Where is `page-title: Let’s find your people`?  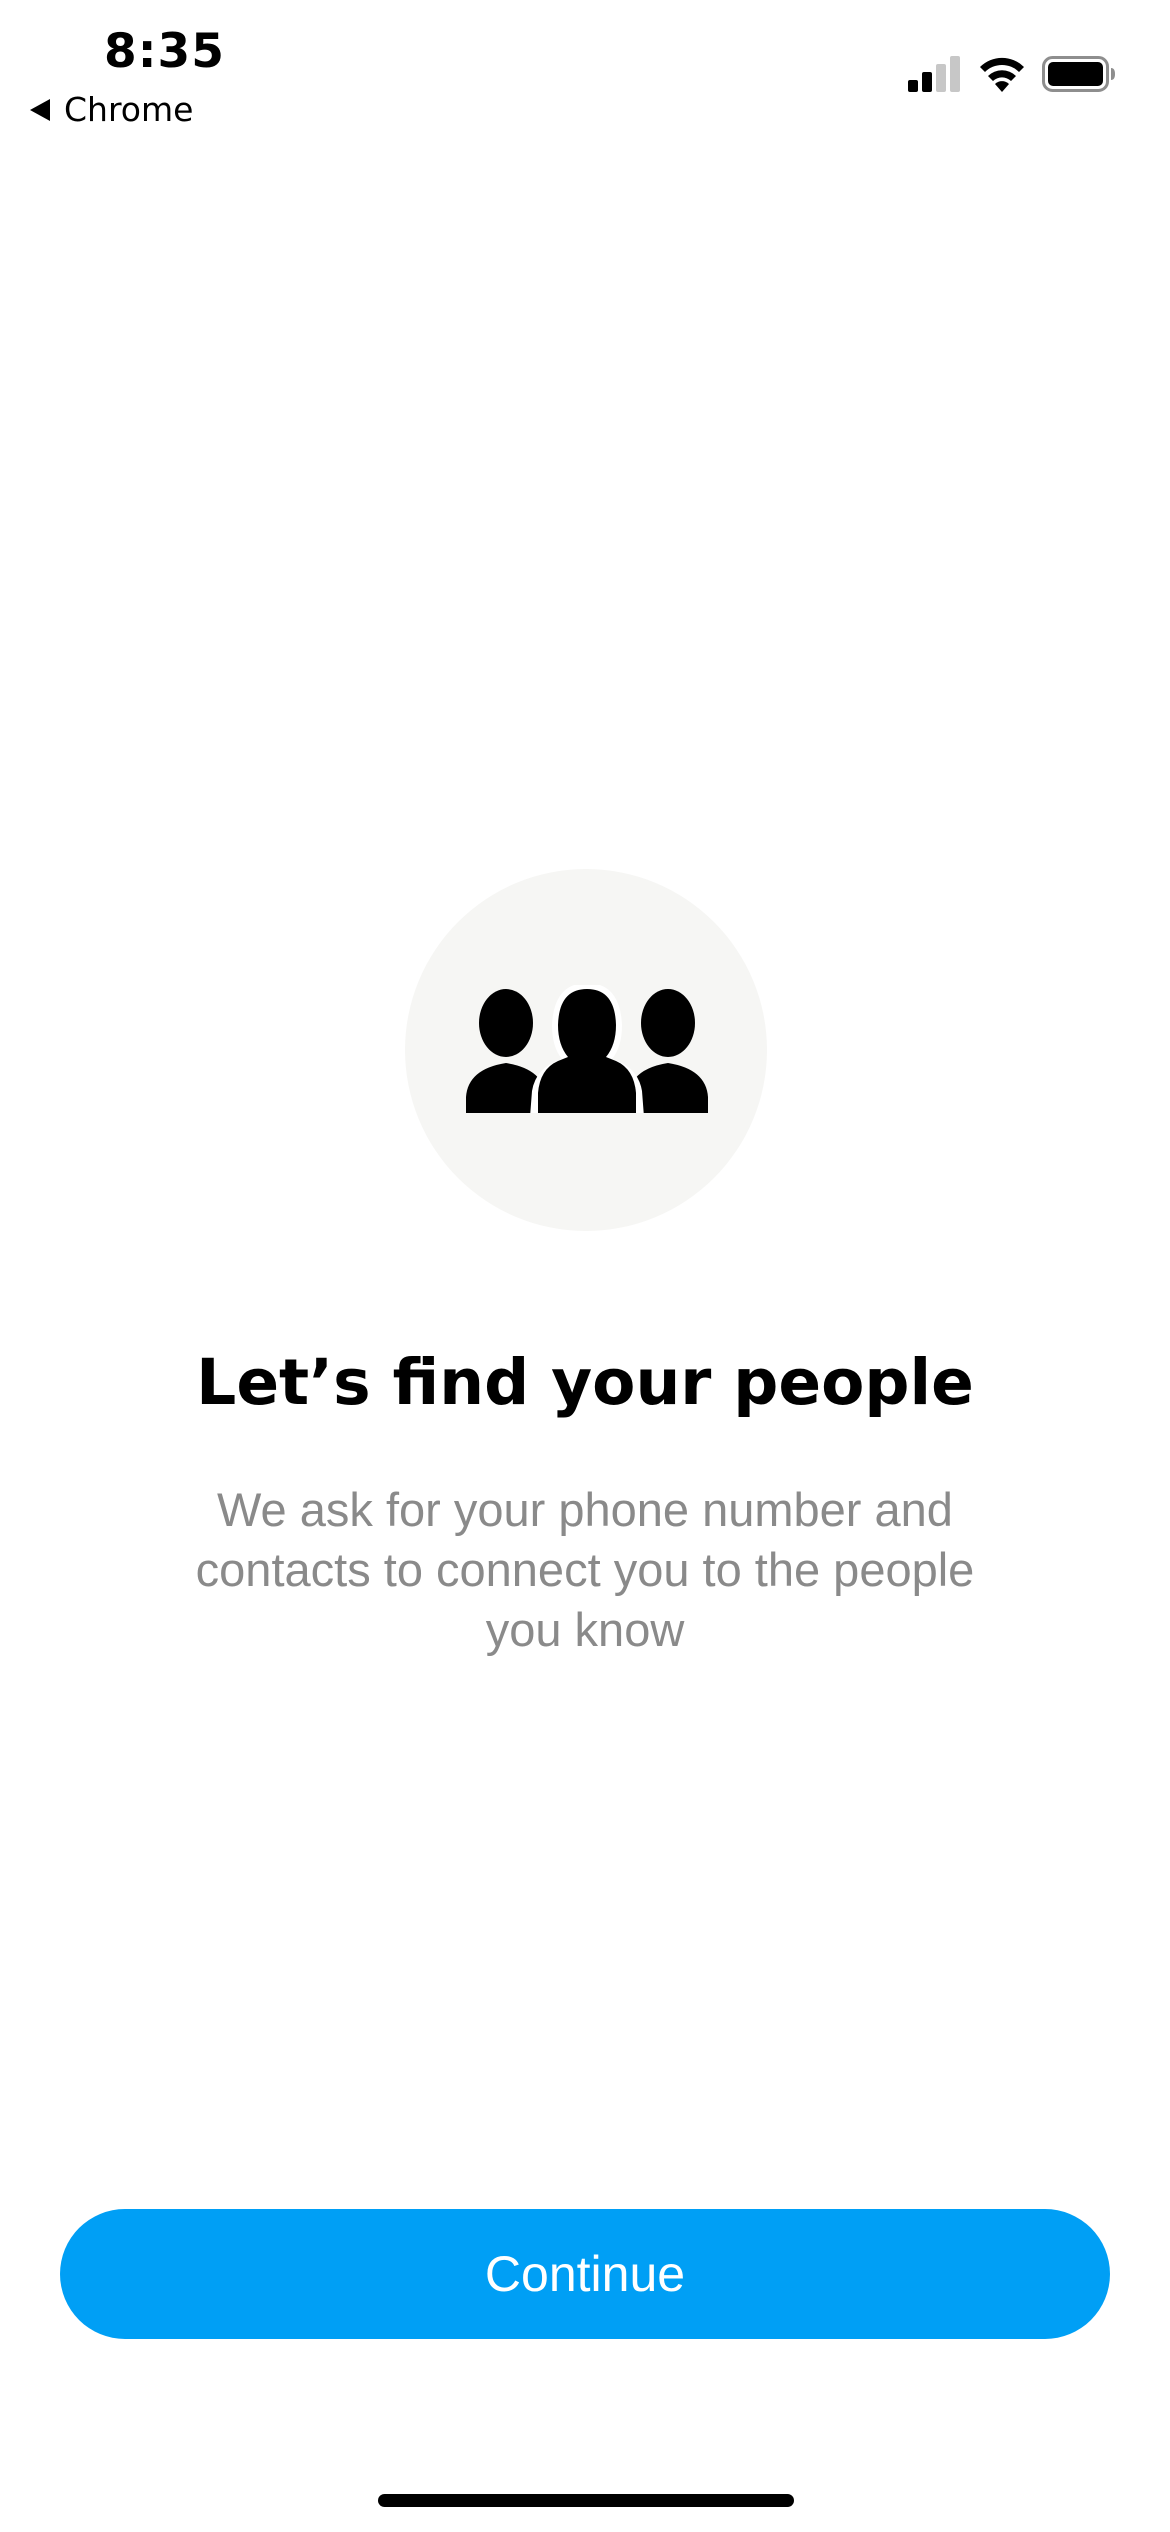 page-title: Let’s find your people is located at coordinates (585, 1382).